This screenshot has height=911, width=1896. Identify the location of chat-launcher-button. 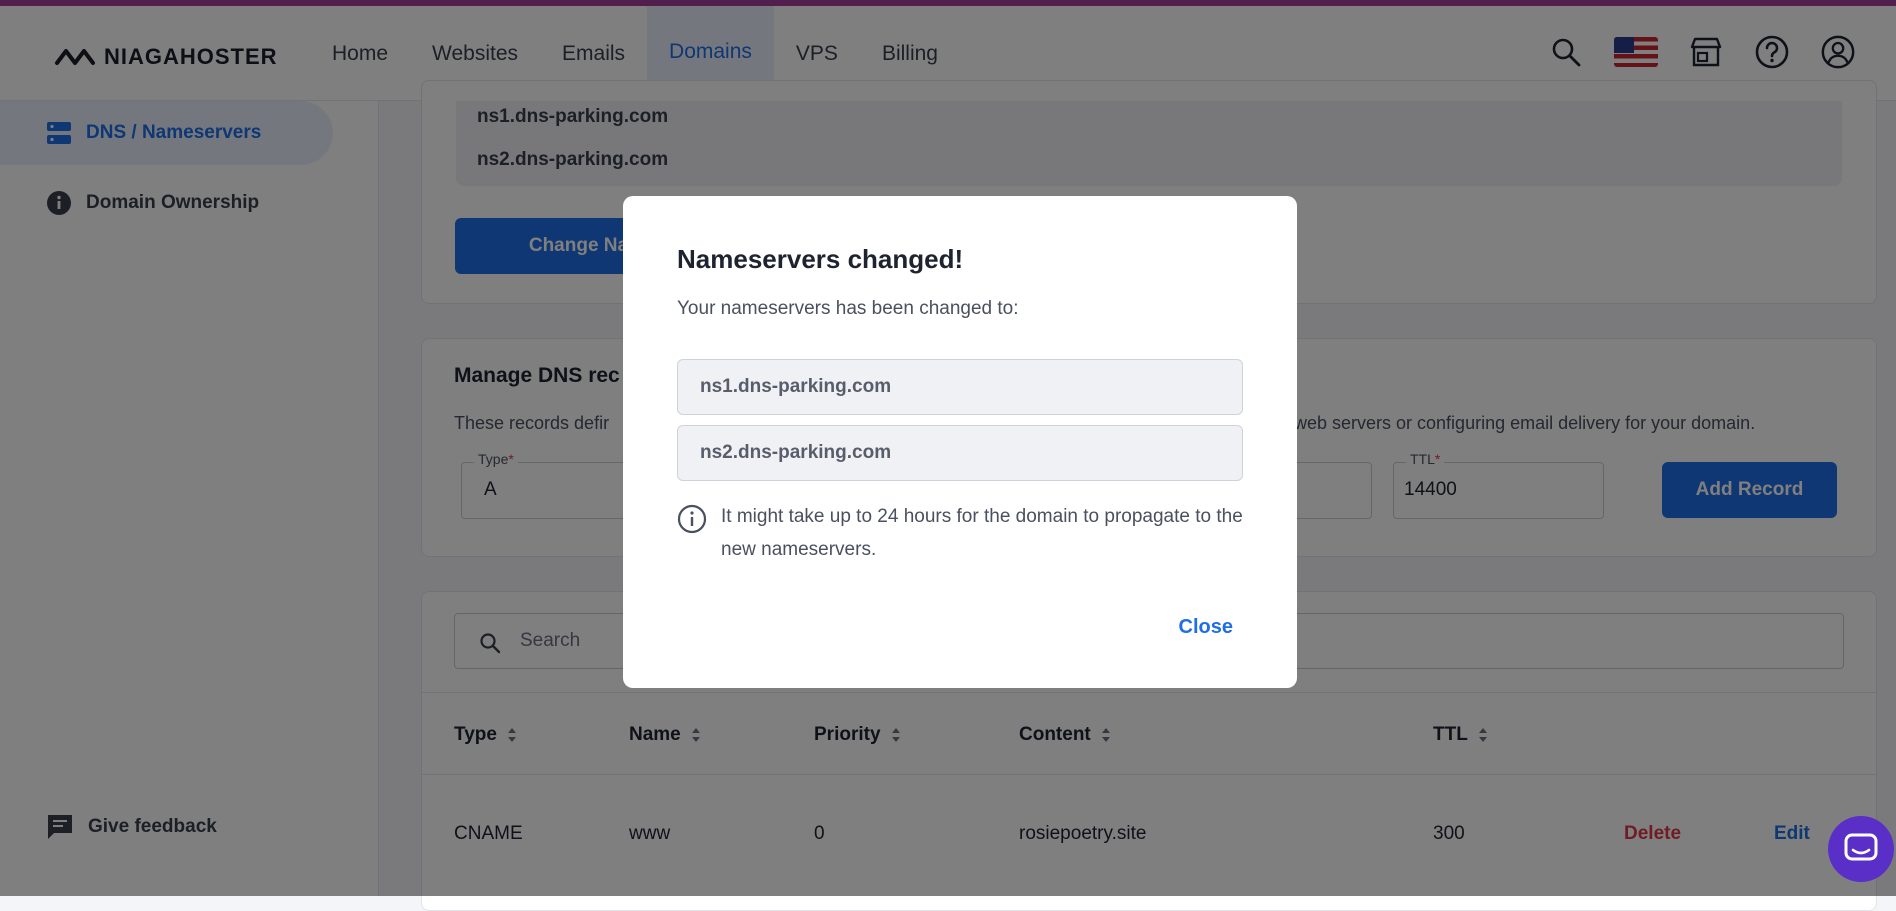
(1861, 849).